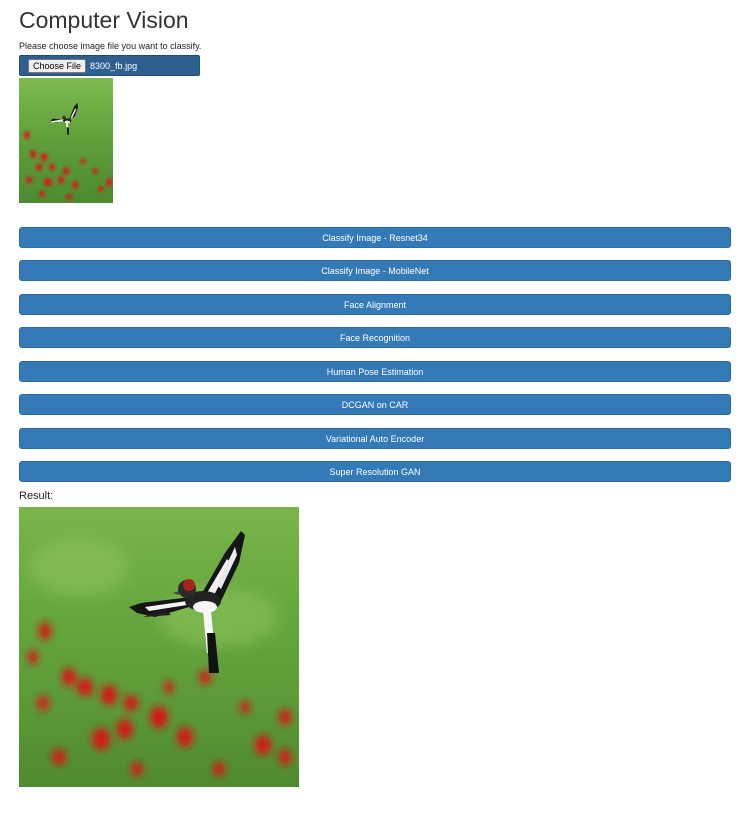  I want to click on dcgan-on-car-button: DCGAN on CAR, so click(375, 404).